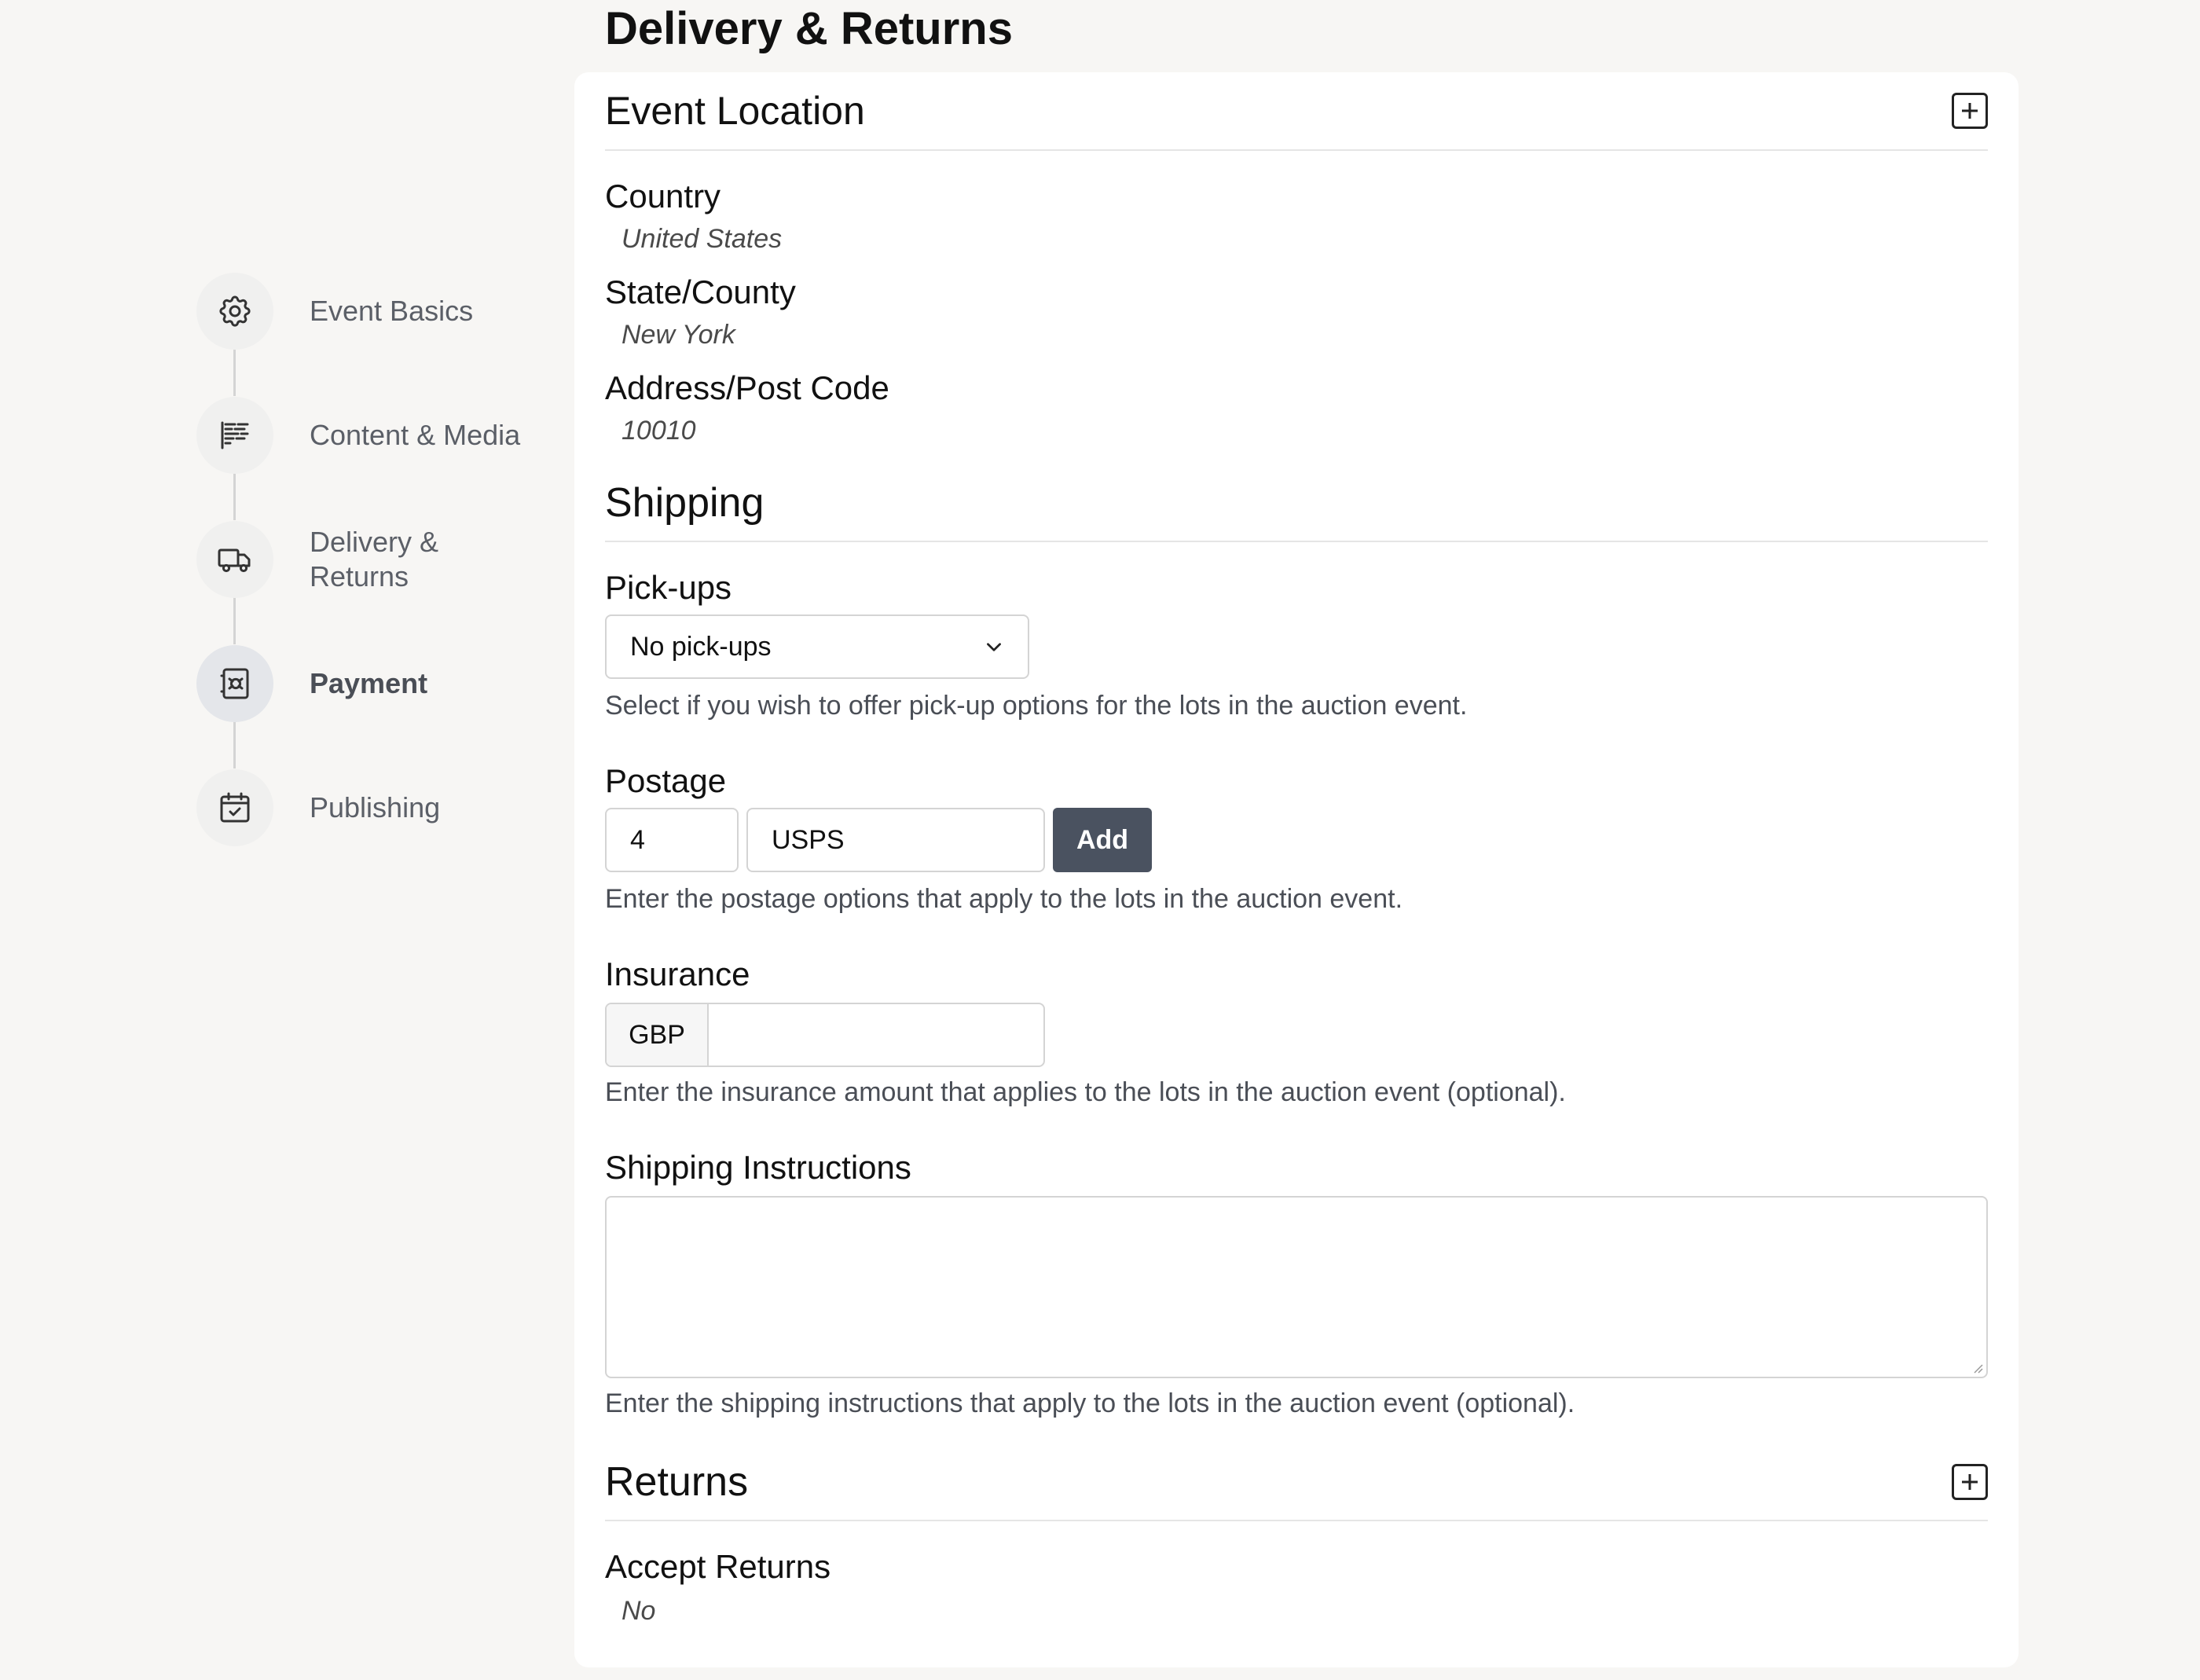 This screenshot has height=1680, width=2200. I want to click on returns-header: Returns, so click(1296, 1482).